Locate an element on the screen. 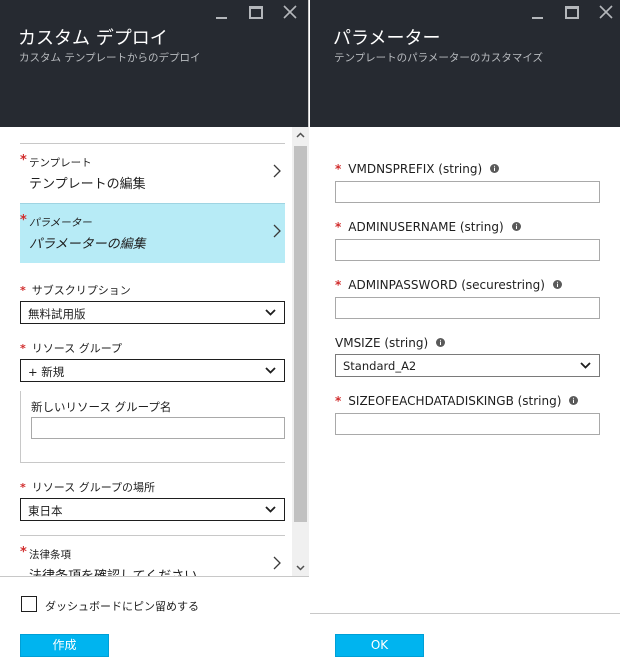  nav-item-label: 法律条項 is located at coordinates (50, 555).